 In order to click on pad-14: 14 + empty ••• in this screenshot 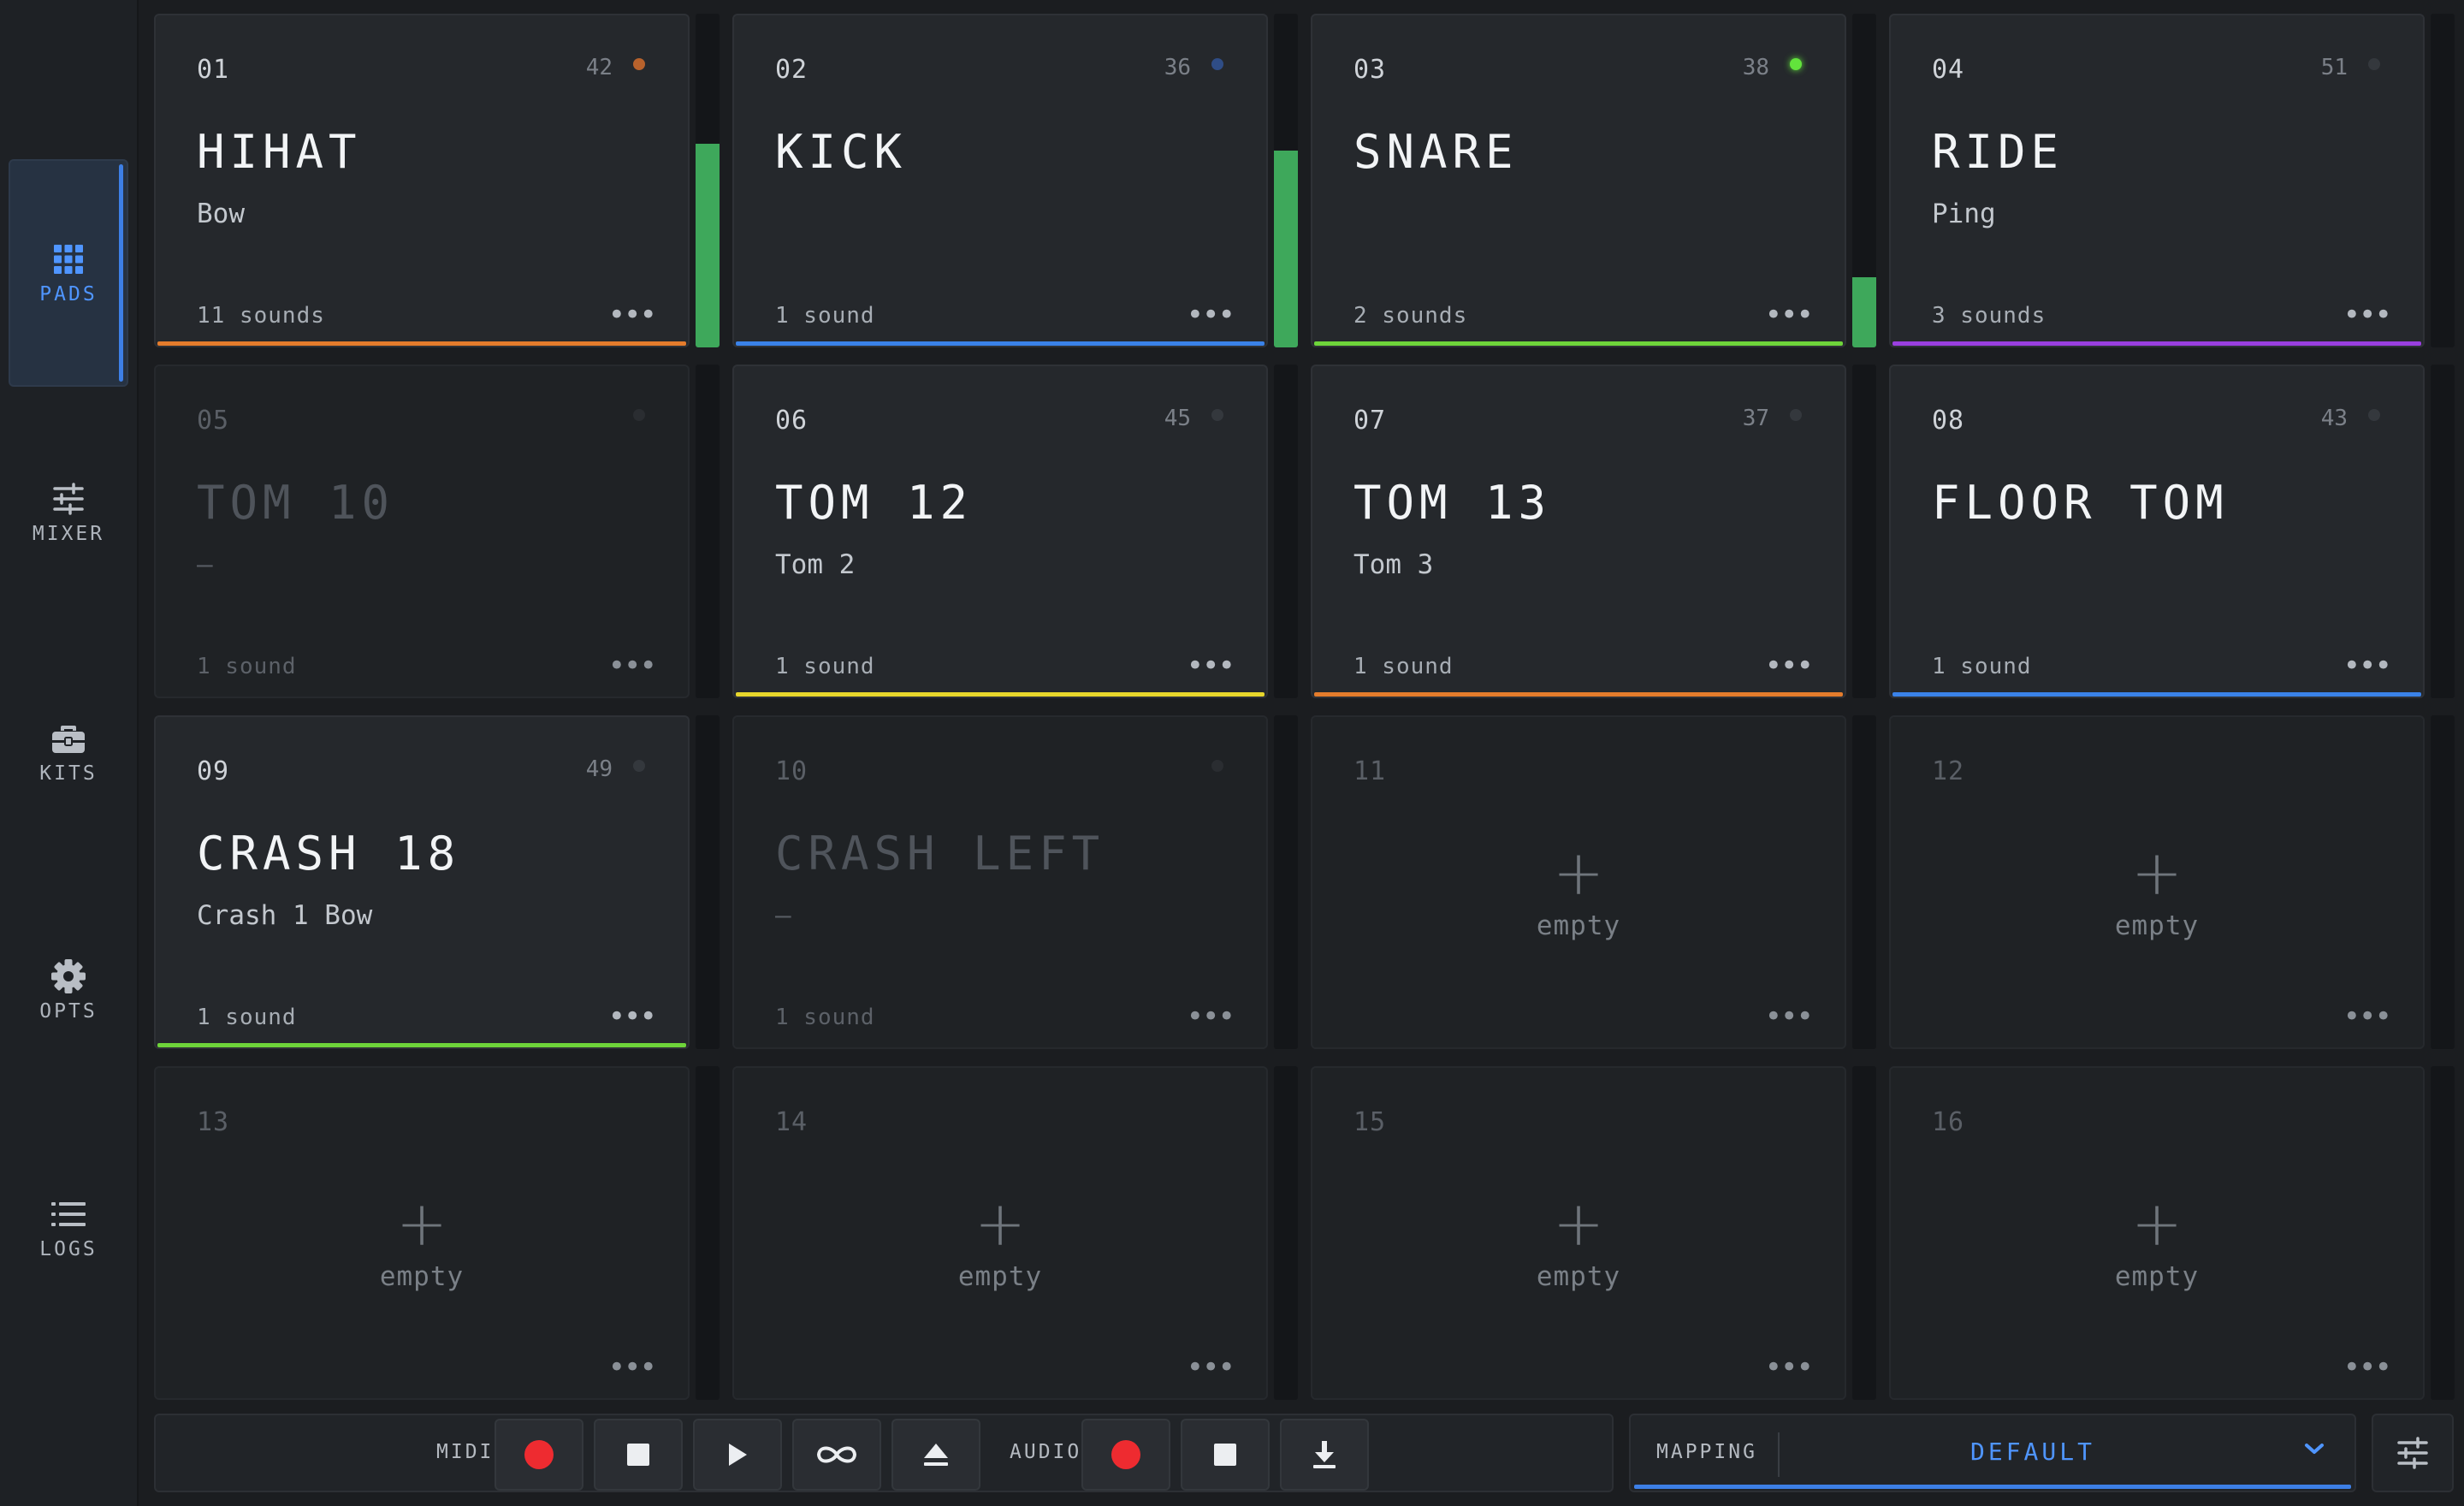, I will do `click(1000, 1233)`.